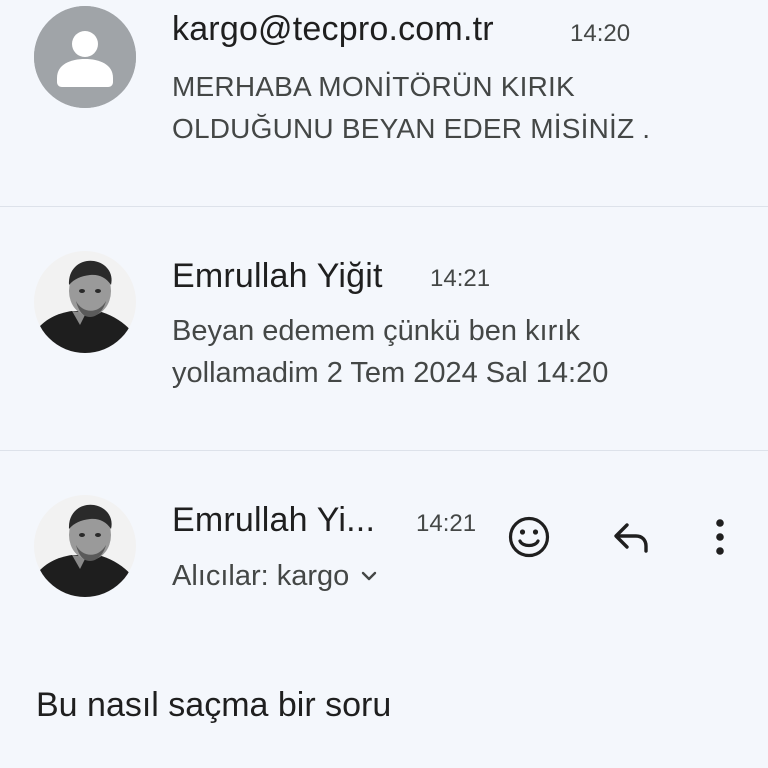 The image size is (768, 768). I want to click on default-person-icon, so click(85, 57).